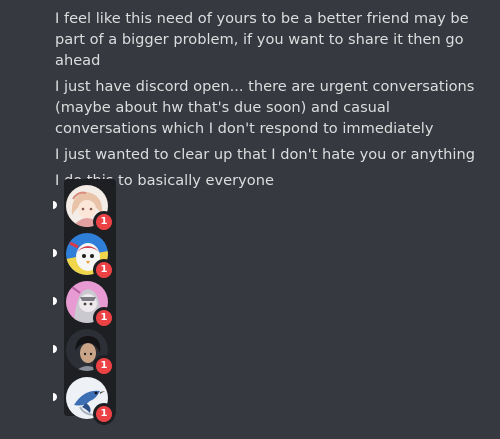 Image resolution: width=500 pixels, height=439 pixels. I want to click on message-text: I do this to basically everyone, so click(164, 180).